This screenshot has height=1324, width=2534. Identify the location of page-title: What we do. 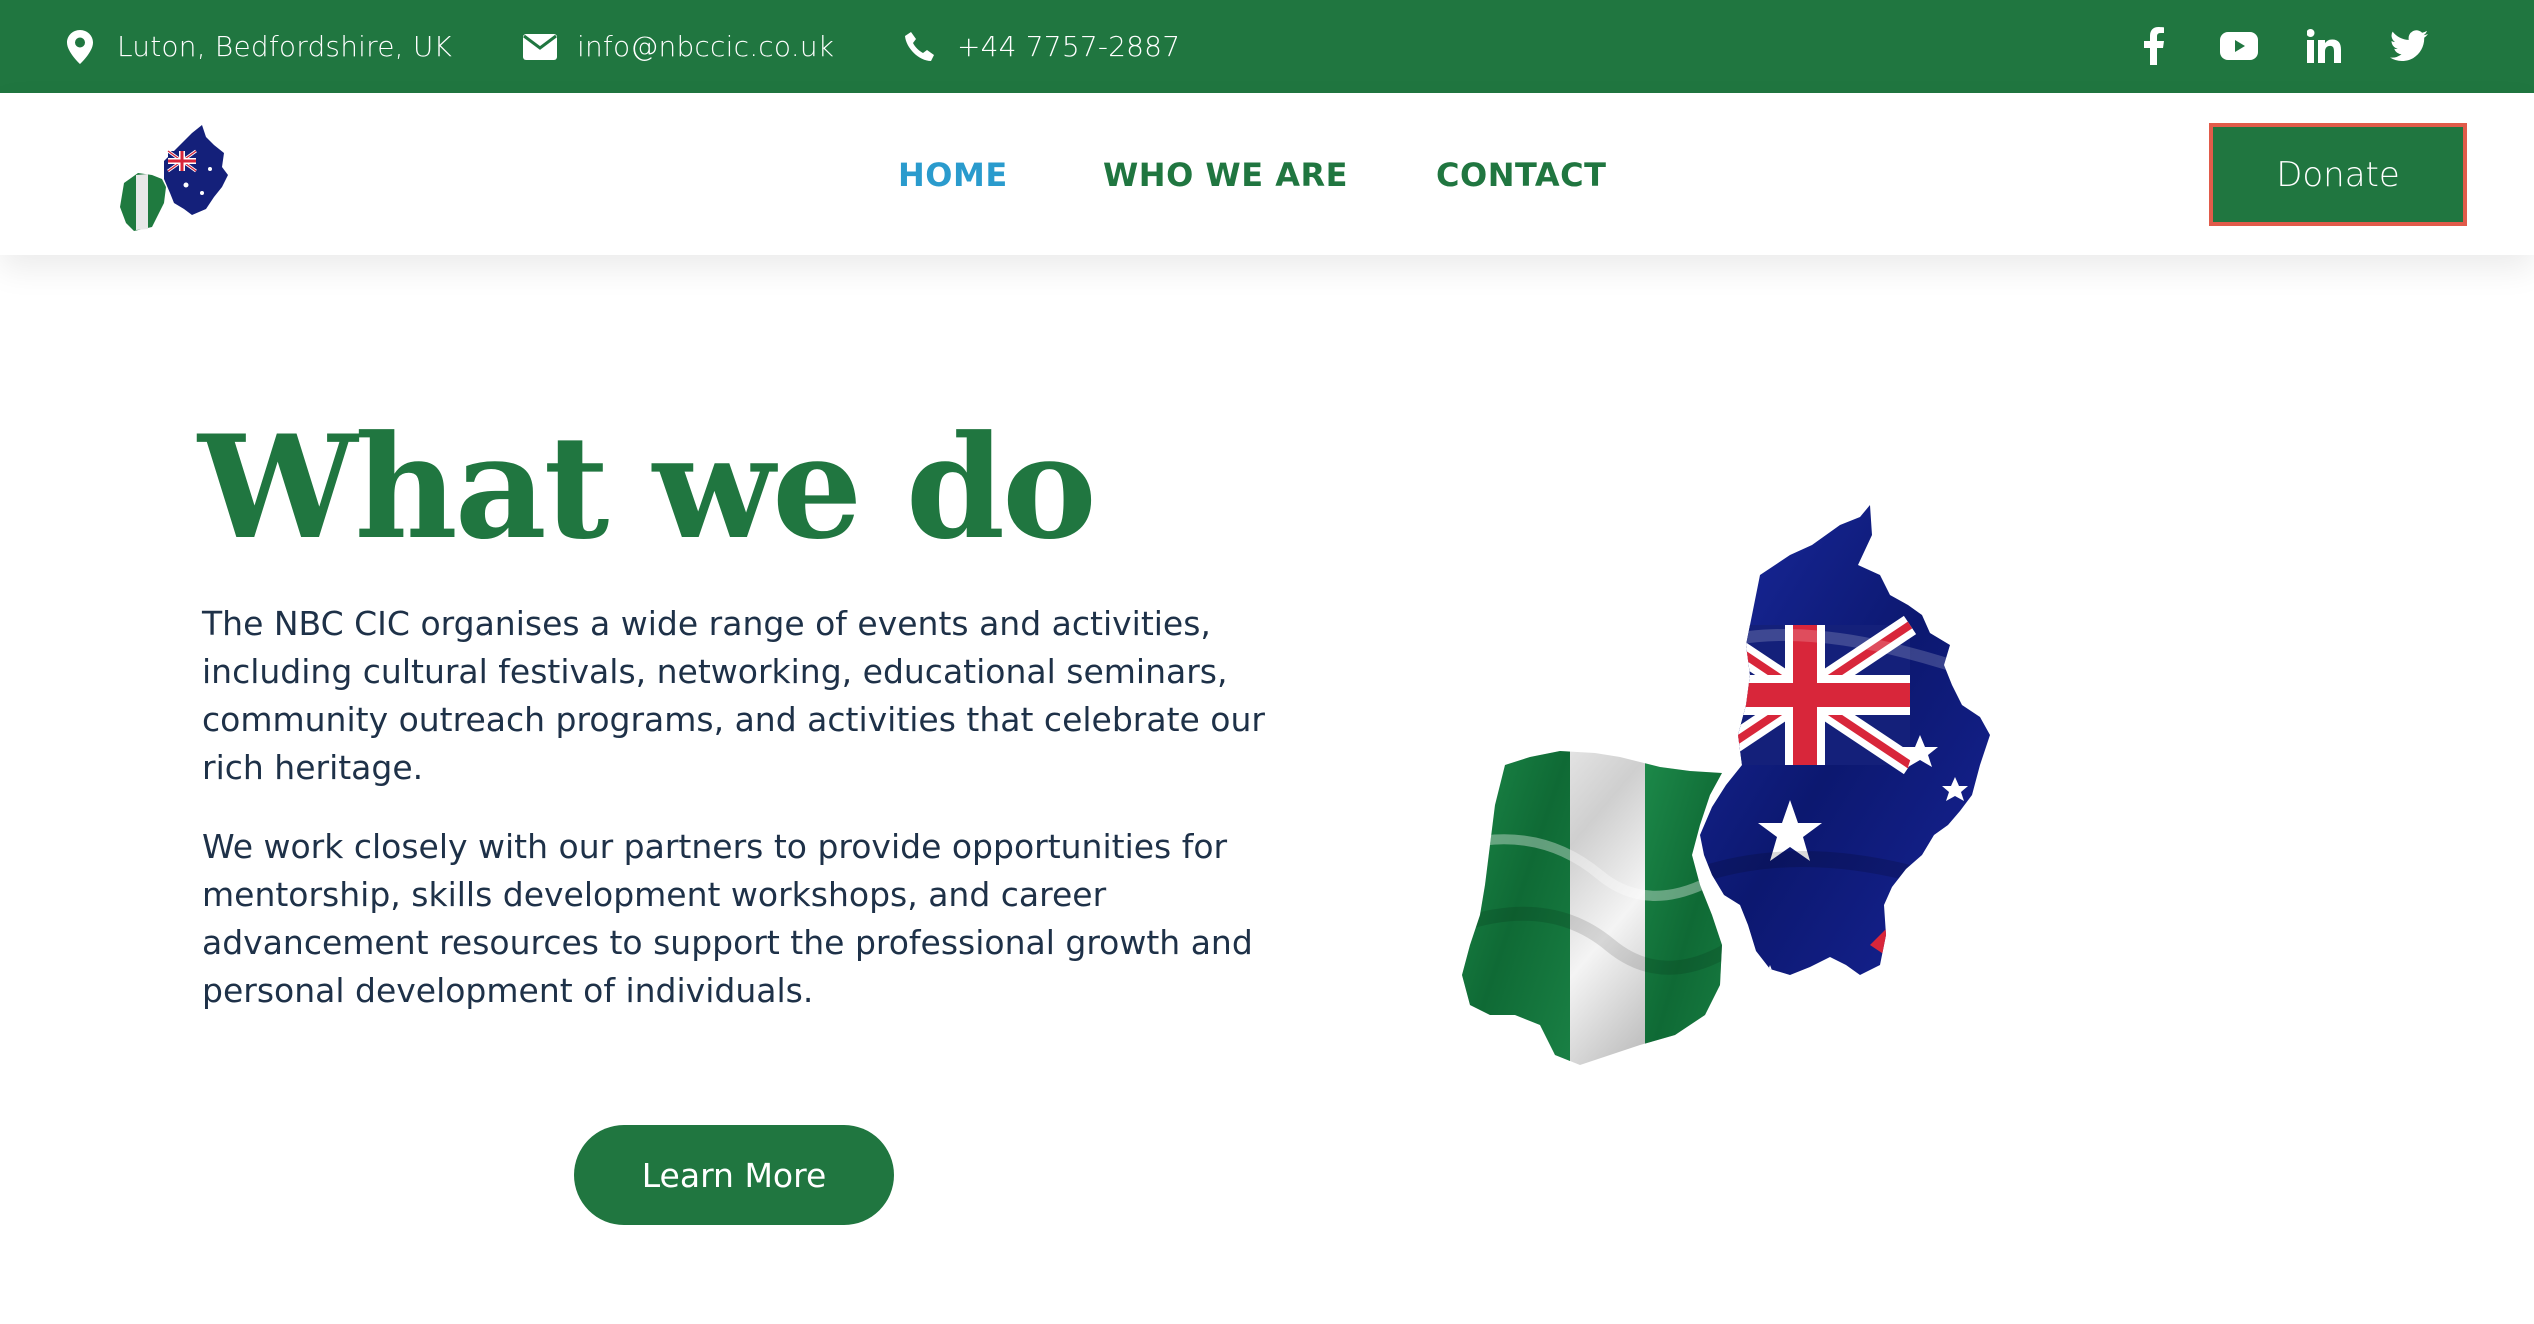
(647, 488).